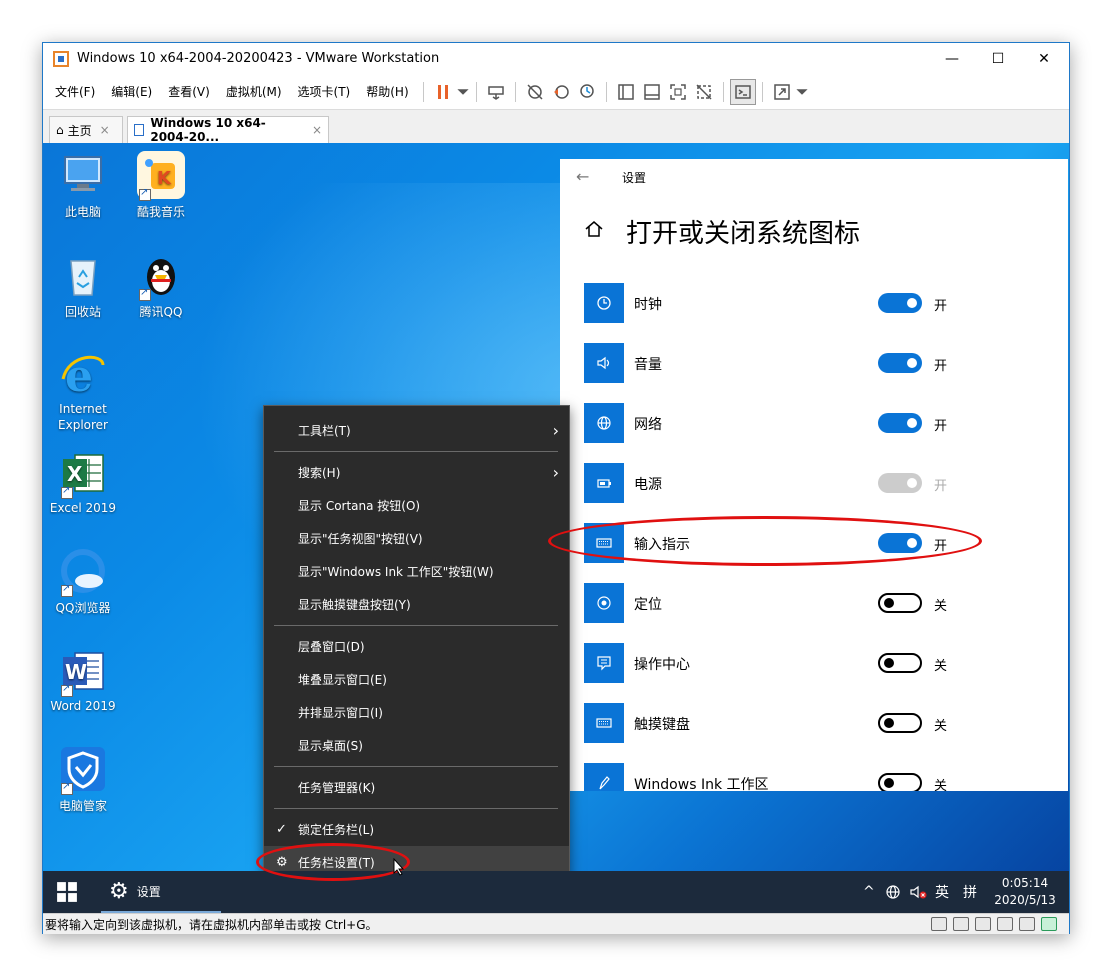 This screenshot has height=975, width=1112. What do you see at coordinates (604, 303) in the screenshot?
I see `clock-icon` at bounding box center [604, 303].